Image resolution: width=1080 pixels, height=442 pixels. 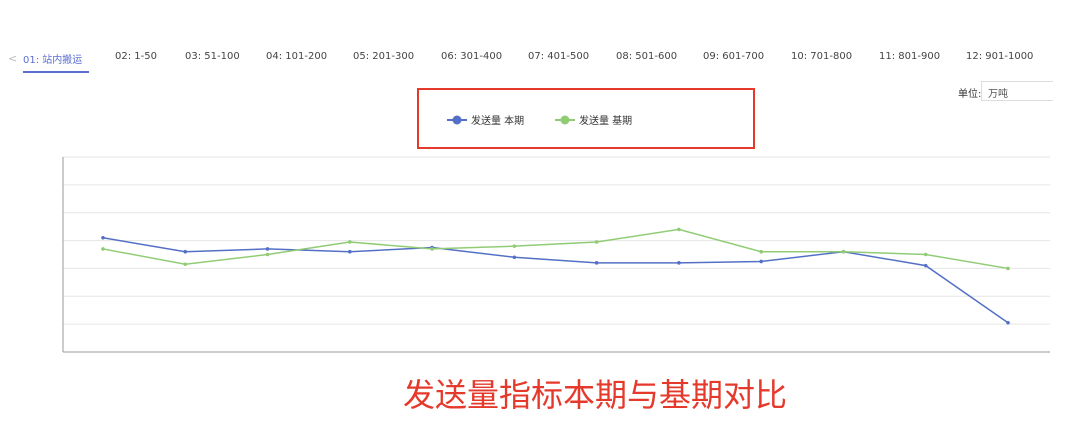 What do you see at coordinates (586, 118) in the screenshot?
I see `legend-highlight-box` at bounding box center [586, 118].